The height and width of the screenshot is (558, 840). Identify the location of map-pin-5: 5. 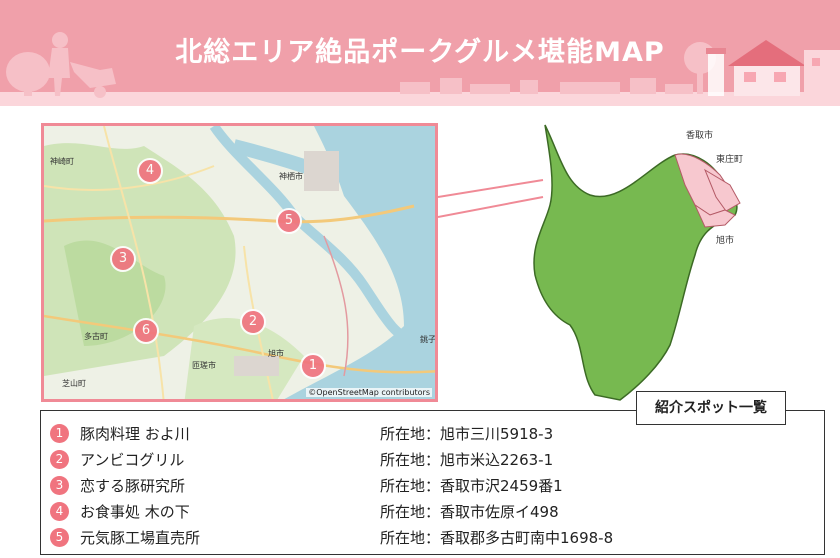
(289, 221).